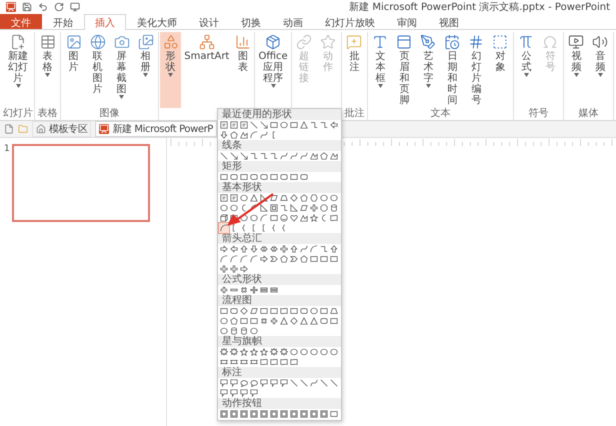 This screenshot has width=616, height=426. Describe the element at coordinates (407, 21) in the screenshot. I see `ribbon-tab: 审阅` at that location.